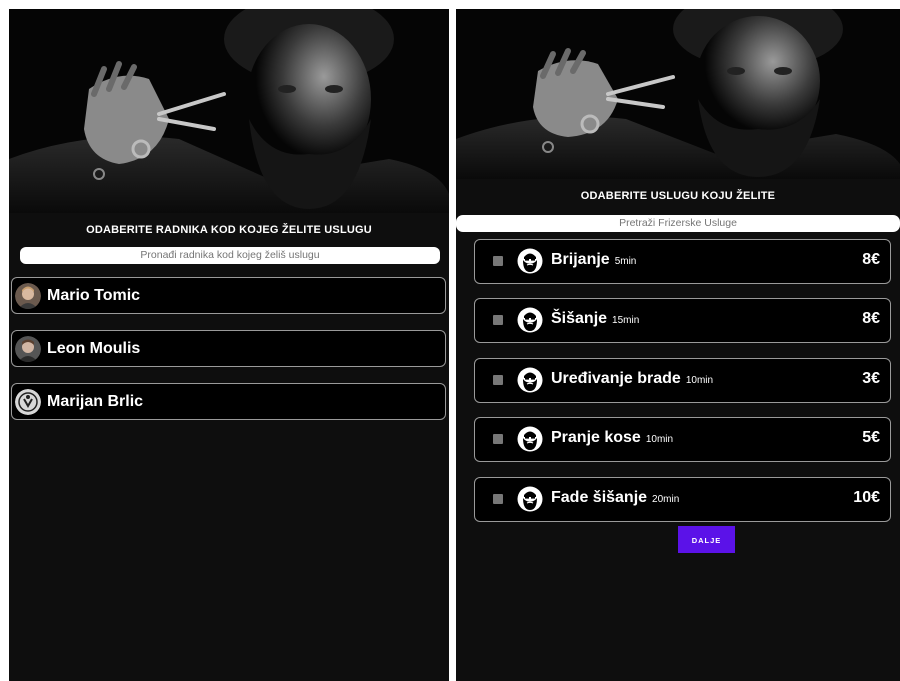 The height and width of the screenshot is (681, 900). Describe the element at coordinates (228, 401) in the screenshot. I see `worker-item-marijan-brlic: Marijan Brlic` at that location.